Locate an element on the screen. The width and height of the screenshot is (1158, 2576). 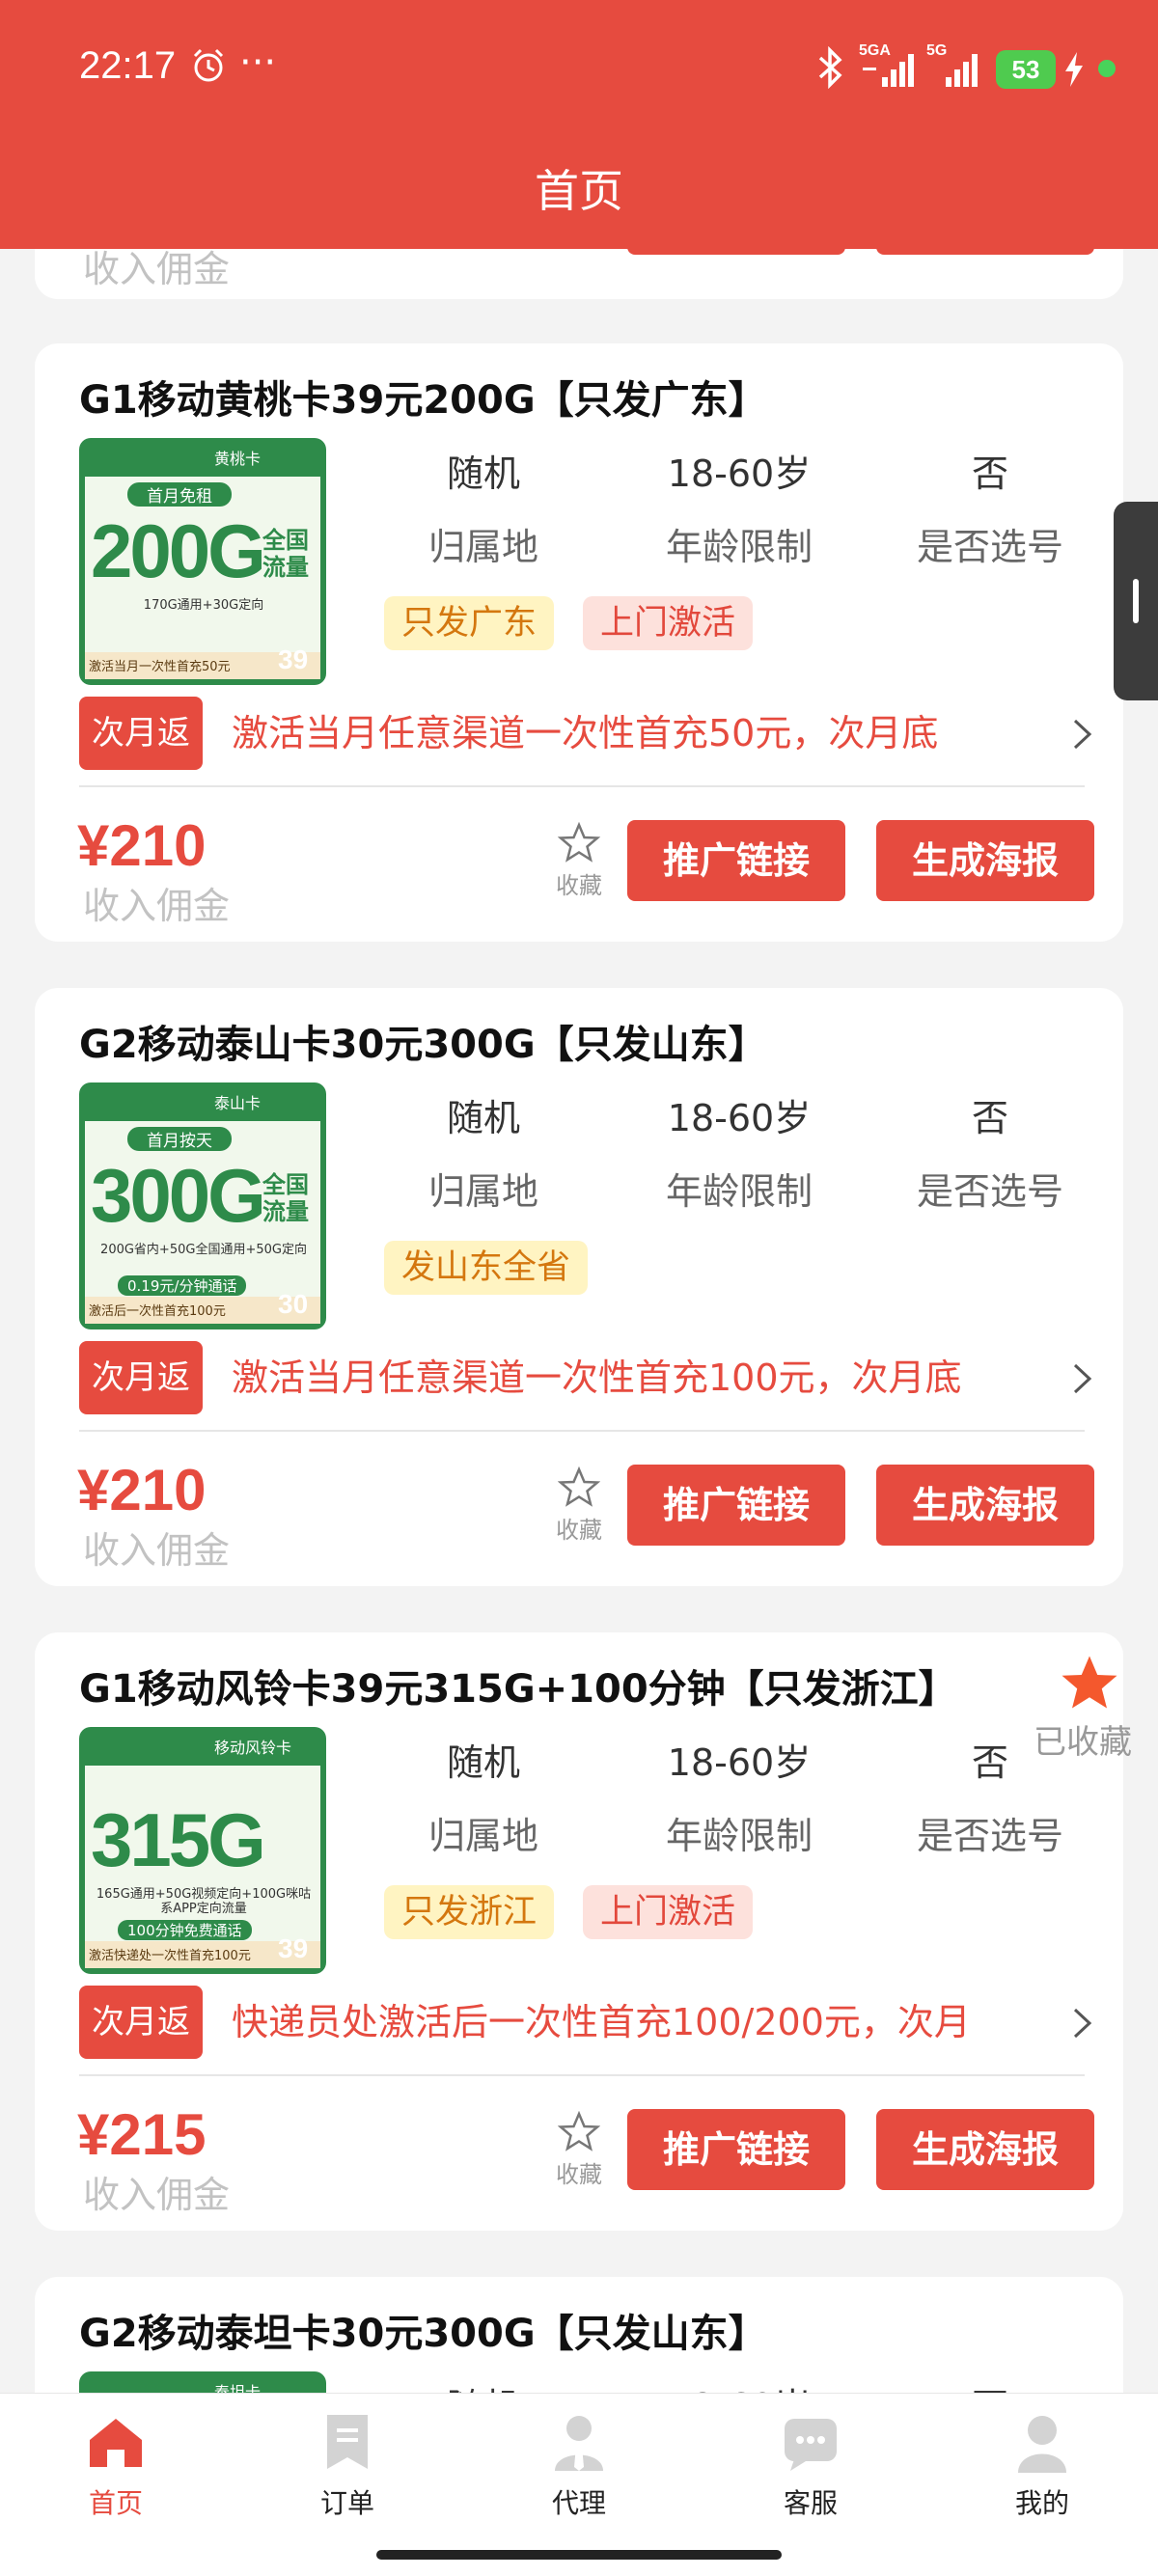
bluetooth-icon is located at coordinates (830, 67).